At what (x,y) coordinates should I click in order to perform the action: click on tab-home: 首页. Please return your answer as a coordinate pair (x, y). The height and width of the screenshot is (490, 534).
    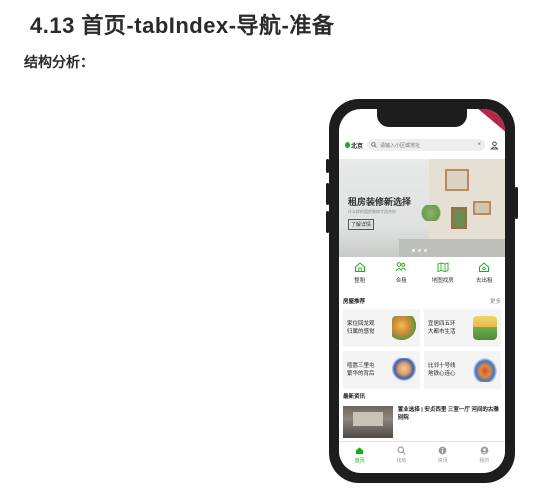
    Looking at the image, I should click on (360, 457).